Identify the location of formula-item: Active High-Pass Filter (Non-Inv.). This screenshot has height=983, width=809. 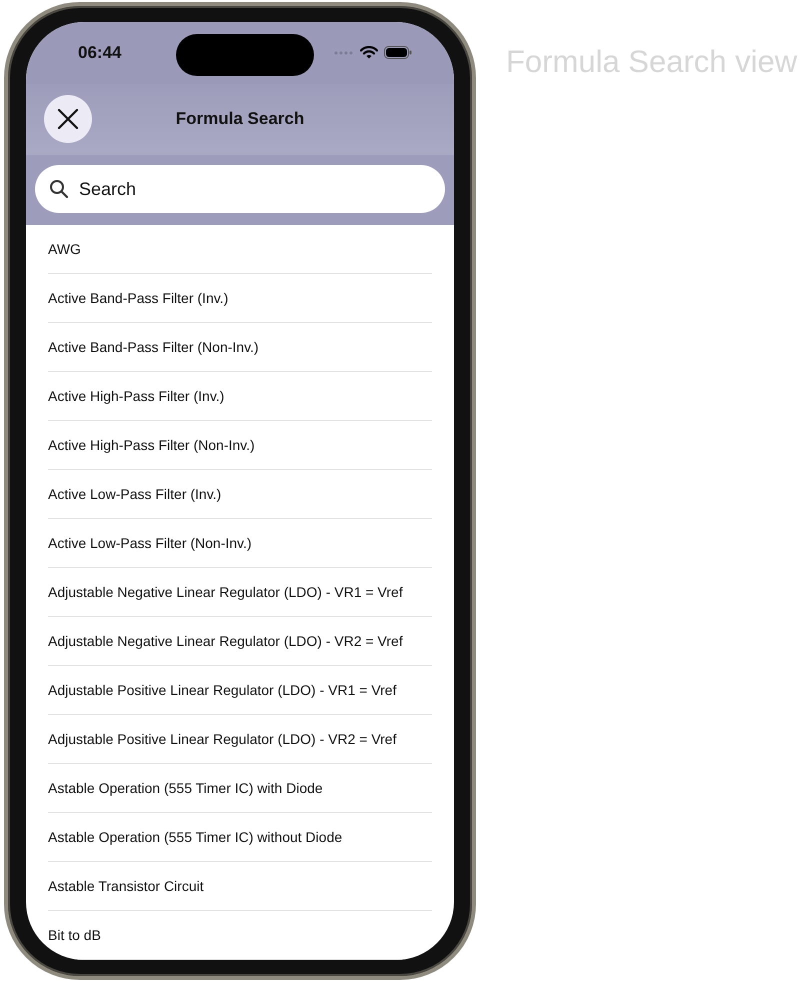
(240, 445).